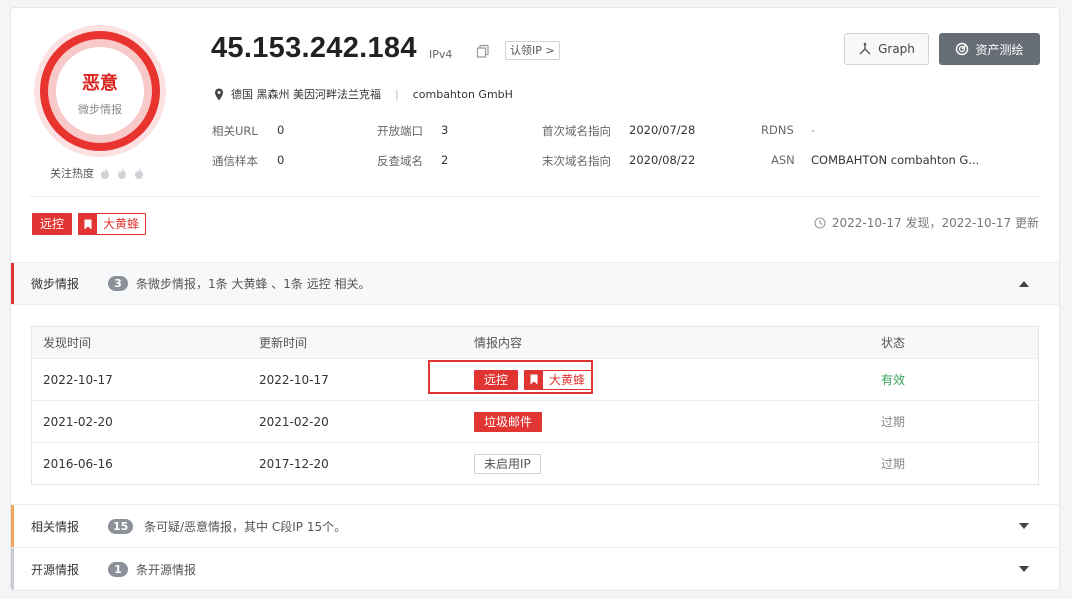 This screenshot has height=599, width=1072. What do you see at coordinates (78, 463) in the screenshot?
I see `cell-found: 2016-06-16` at bounding box center [78, 463].